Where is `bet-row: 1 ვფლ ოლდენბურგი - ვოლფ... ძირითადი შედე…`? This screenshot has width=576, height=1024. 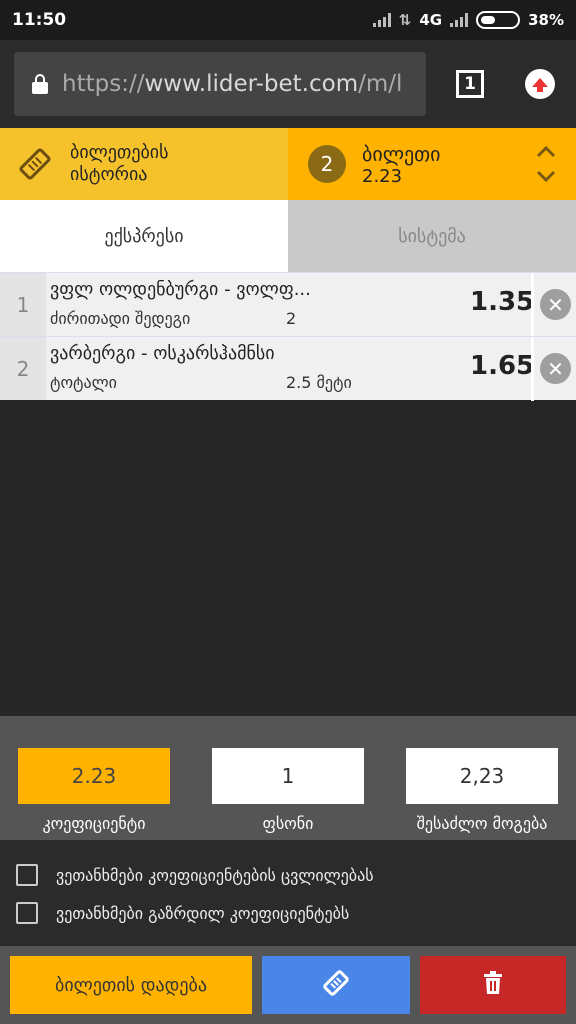
bet-row: 1 ვფლ ოლდენბურგი - ვოლფ... ძირითადი შედე… is located at coordinates (288, 304).